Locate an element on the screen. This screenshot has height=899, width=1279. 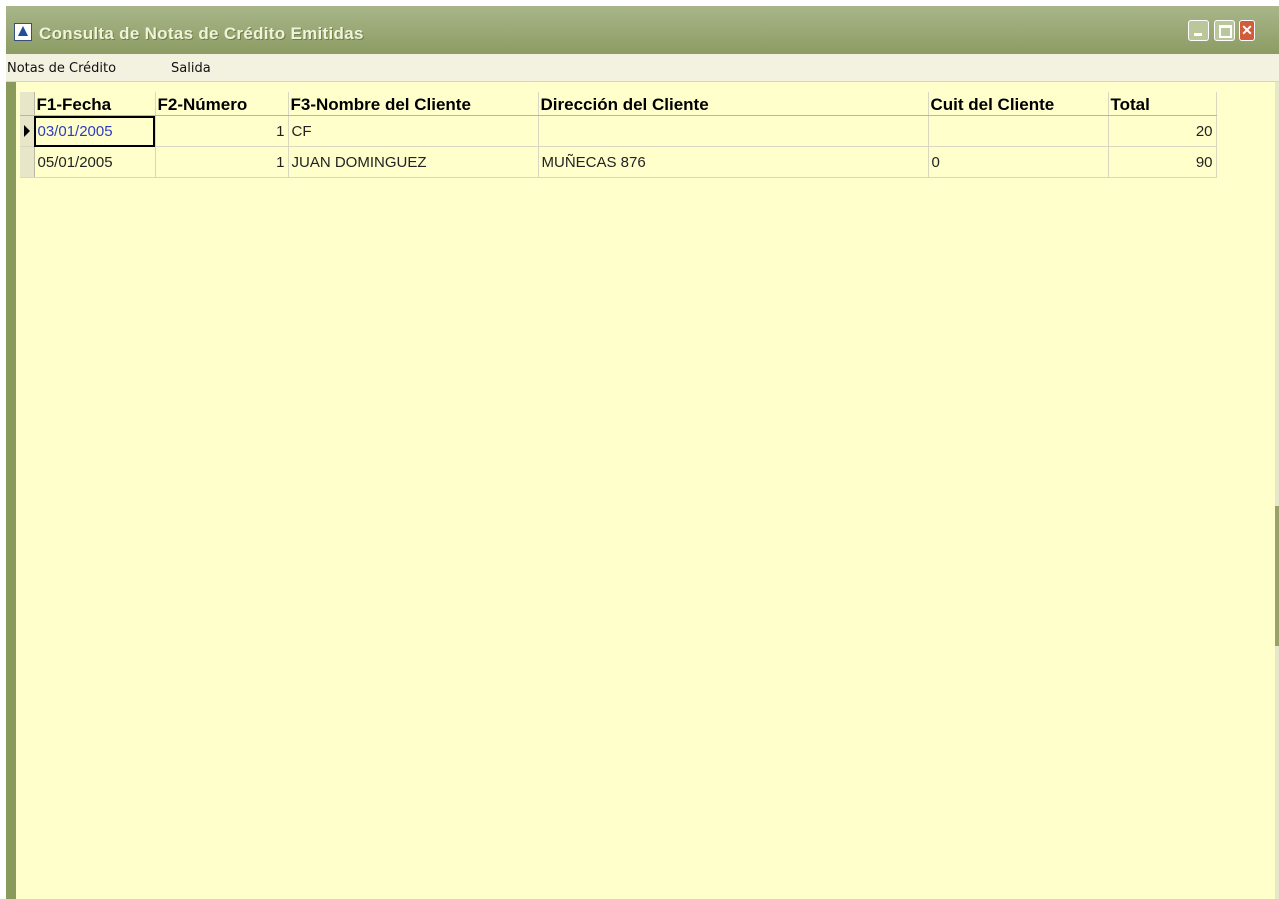
cell-cuit: 0 is located at coordinates (1018, 162).